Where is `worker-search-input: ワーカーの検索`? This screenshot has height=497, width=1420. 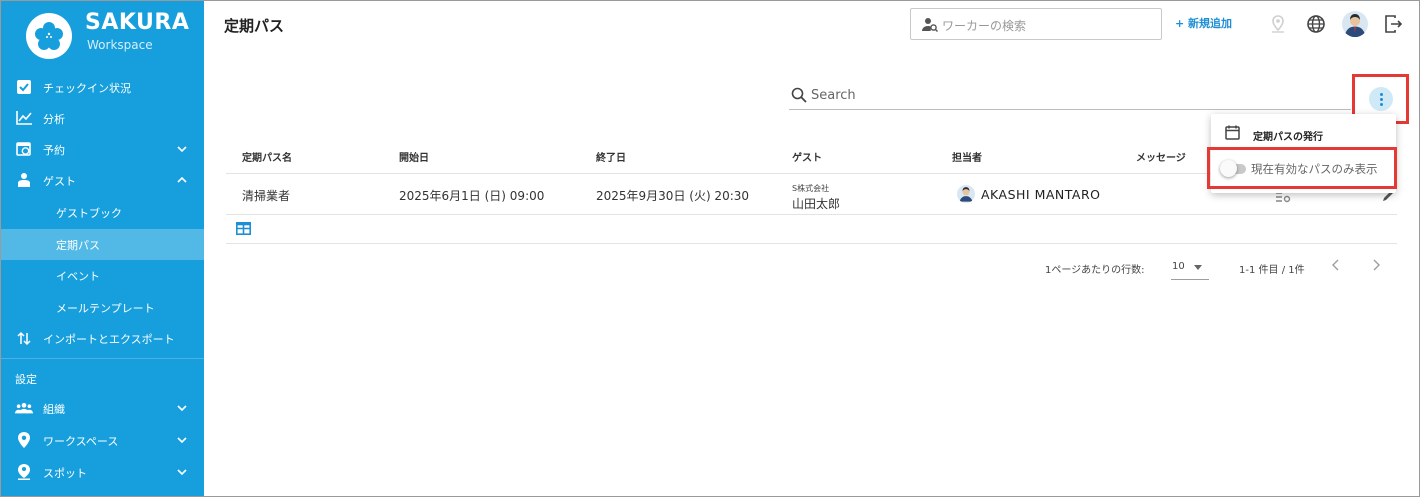 worker-search-input: ワーカーの検索 is located at coordinates (1036, 24).